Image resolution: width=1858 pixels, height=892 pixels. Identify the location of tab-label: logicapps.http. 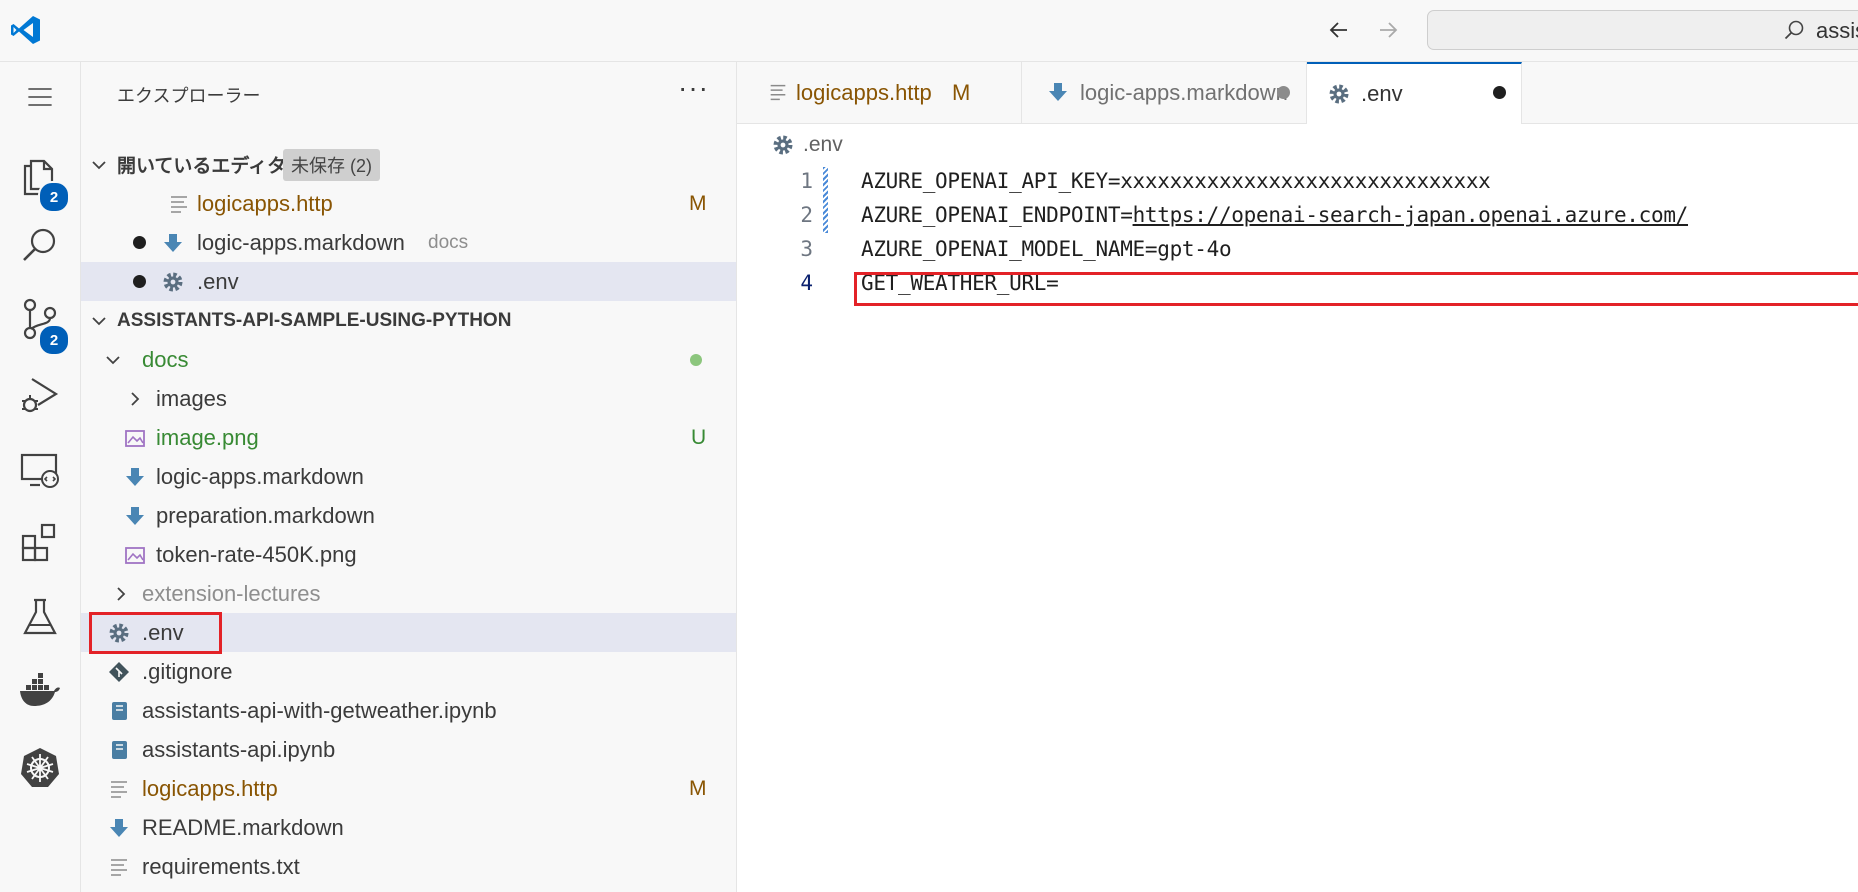
(864, 92).